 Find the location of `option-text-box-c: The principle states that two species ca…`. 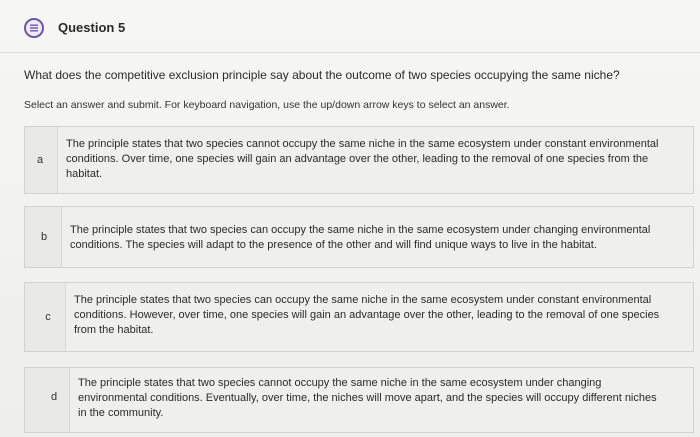

option-text-box-c: The principle states that two species ca… is located at coordinates (379, 317).